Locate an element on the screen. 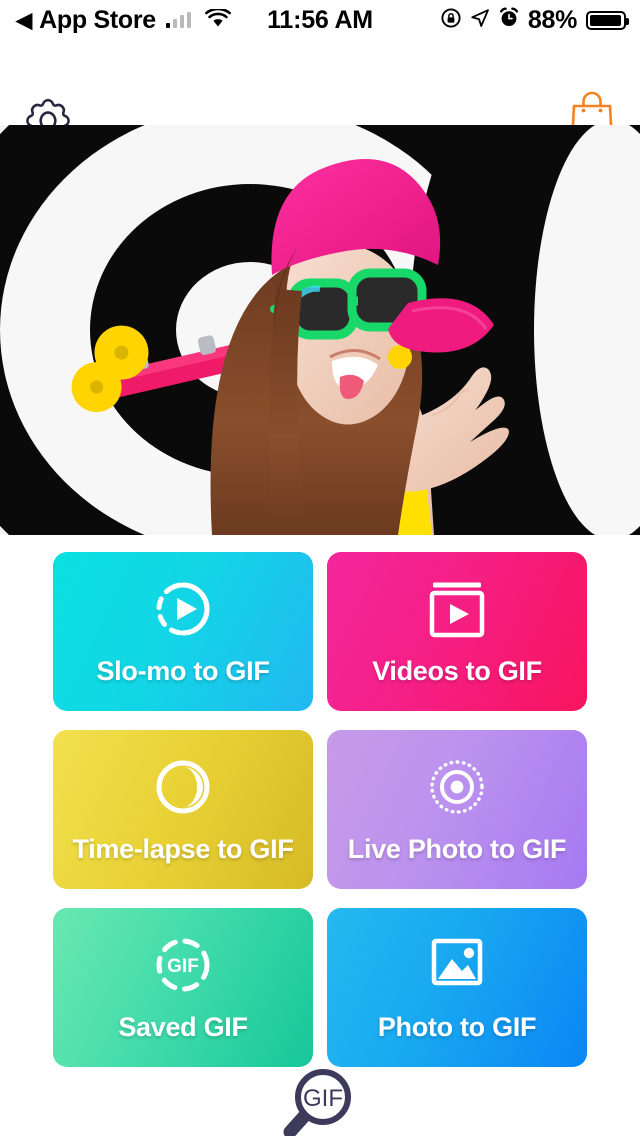  tile-live-photo-to-gif: Live Photo to GIF is located at coordinates (457, 809).